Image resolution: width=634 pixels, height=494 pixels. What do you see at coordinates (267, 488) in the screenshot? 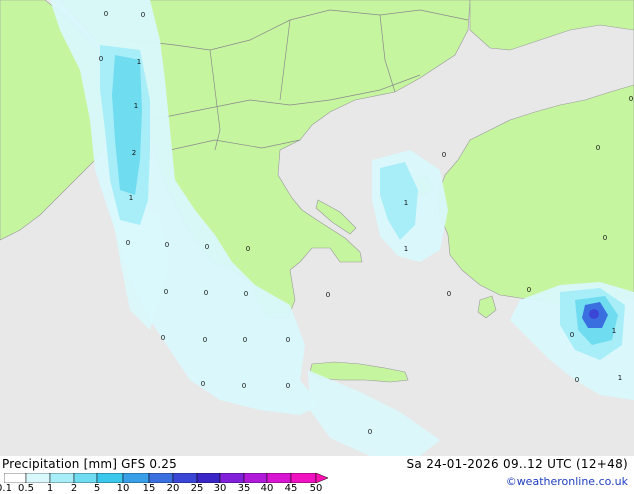
I see `scale-tick-label: 40` at bounding box center [267, 488].